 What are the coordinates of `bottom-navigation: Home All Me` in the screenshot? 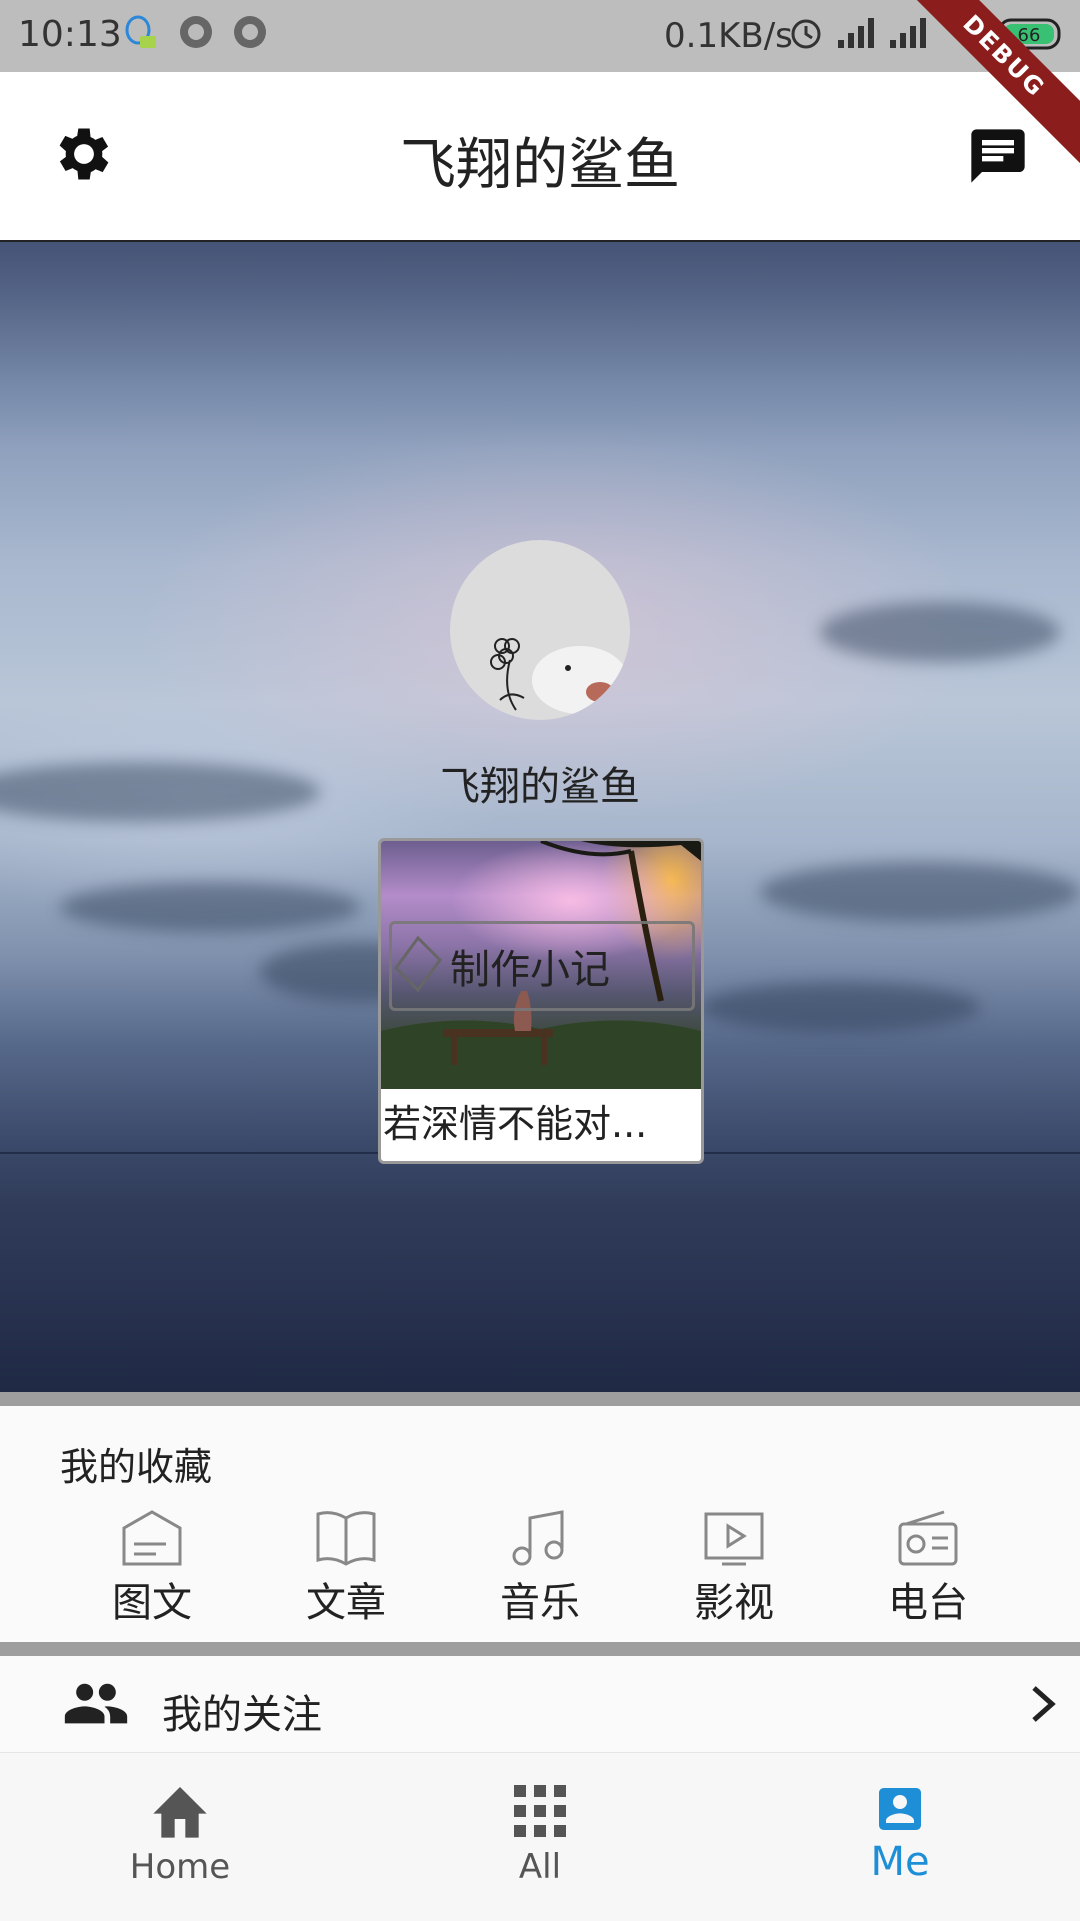 It's located at (540, 1836).